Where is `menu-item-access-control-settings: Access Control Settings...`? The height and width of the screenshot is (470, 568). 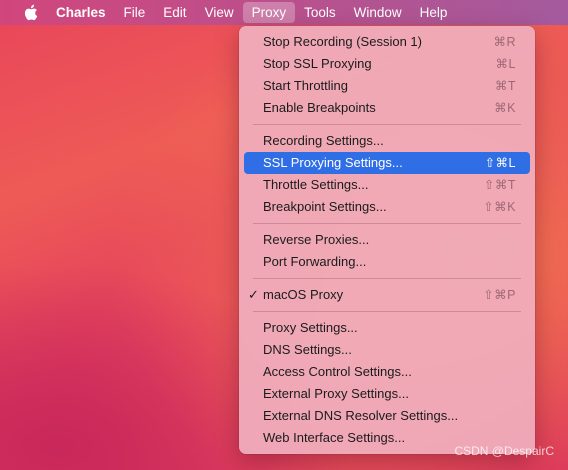
menu-item-access-control-settings: Access Control Settings... is located at coordinates (387, 372).